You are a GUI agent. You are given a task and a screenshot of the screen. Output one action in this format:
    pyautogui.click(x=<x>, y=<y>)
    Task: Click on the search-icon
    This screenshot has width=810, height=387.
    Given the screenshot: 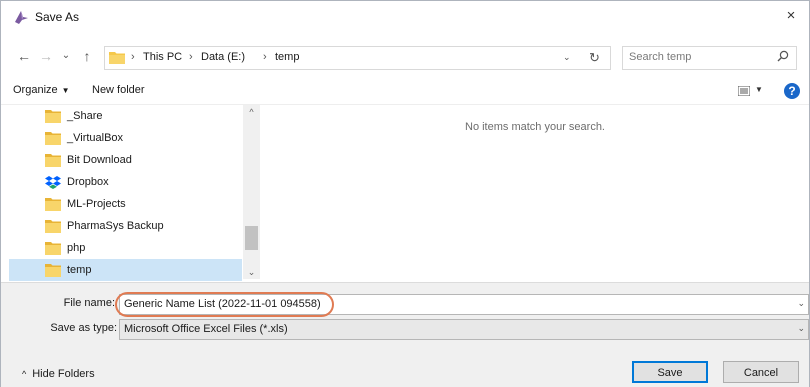 What is the action you would take?
    pyautogui.click(x=783, y=56)
    